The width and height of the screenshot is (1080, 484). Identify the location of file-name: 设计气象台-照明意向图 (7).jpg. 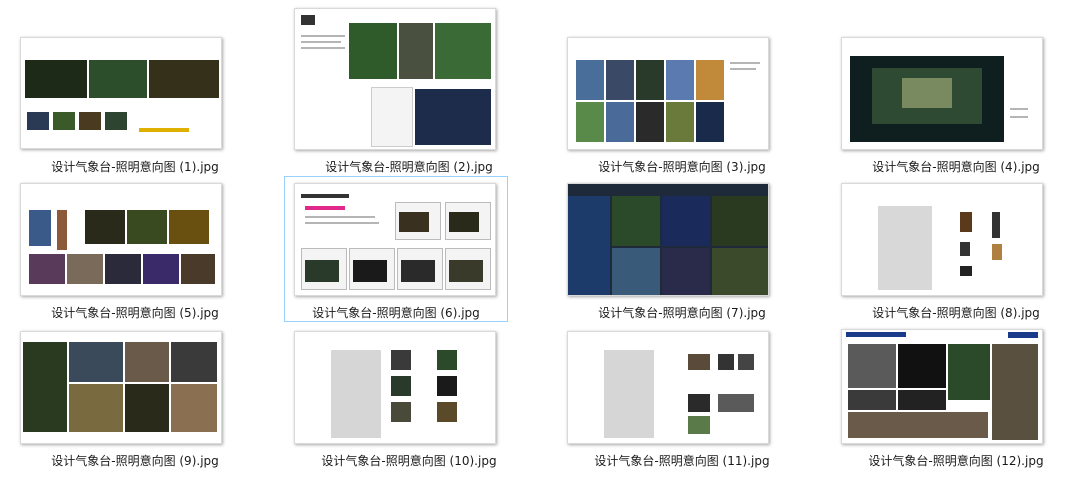
(682, 313).